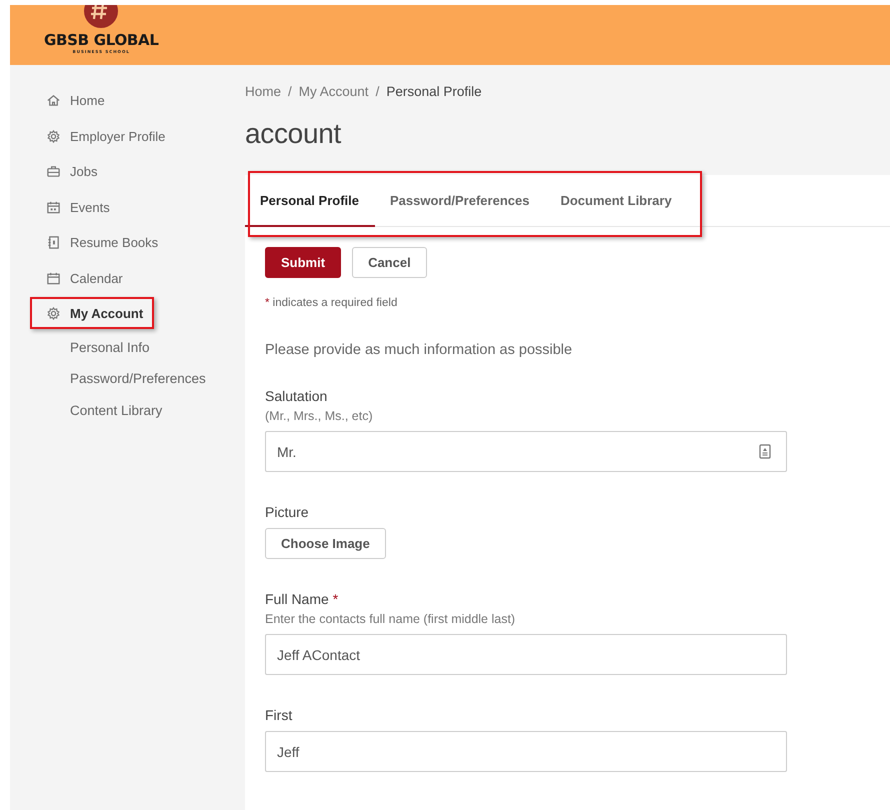  Describe the element at coordinates (287, 512) in the screenshot. I see `field-label: Picture` at that location.